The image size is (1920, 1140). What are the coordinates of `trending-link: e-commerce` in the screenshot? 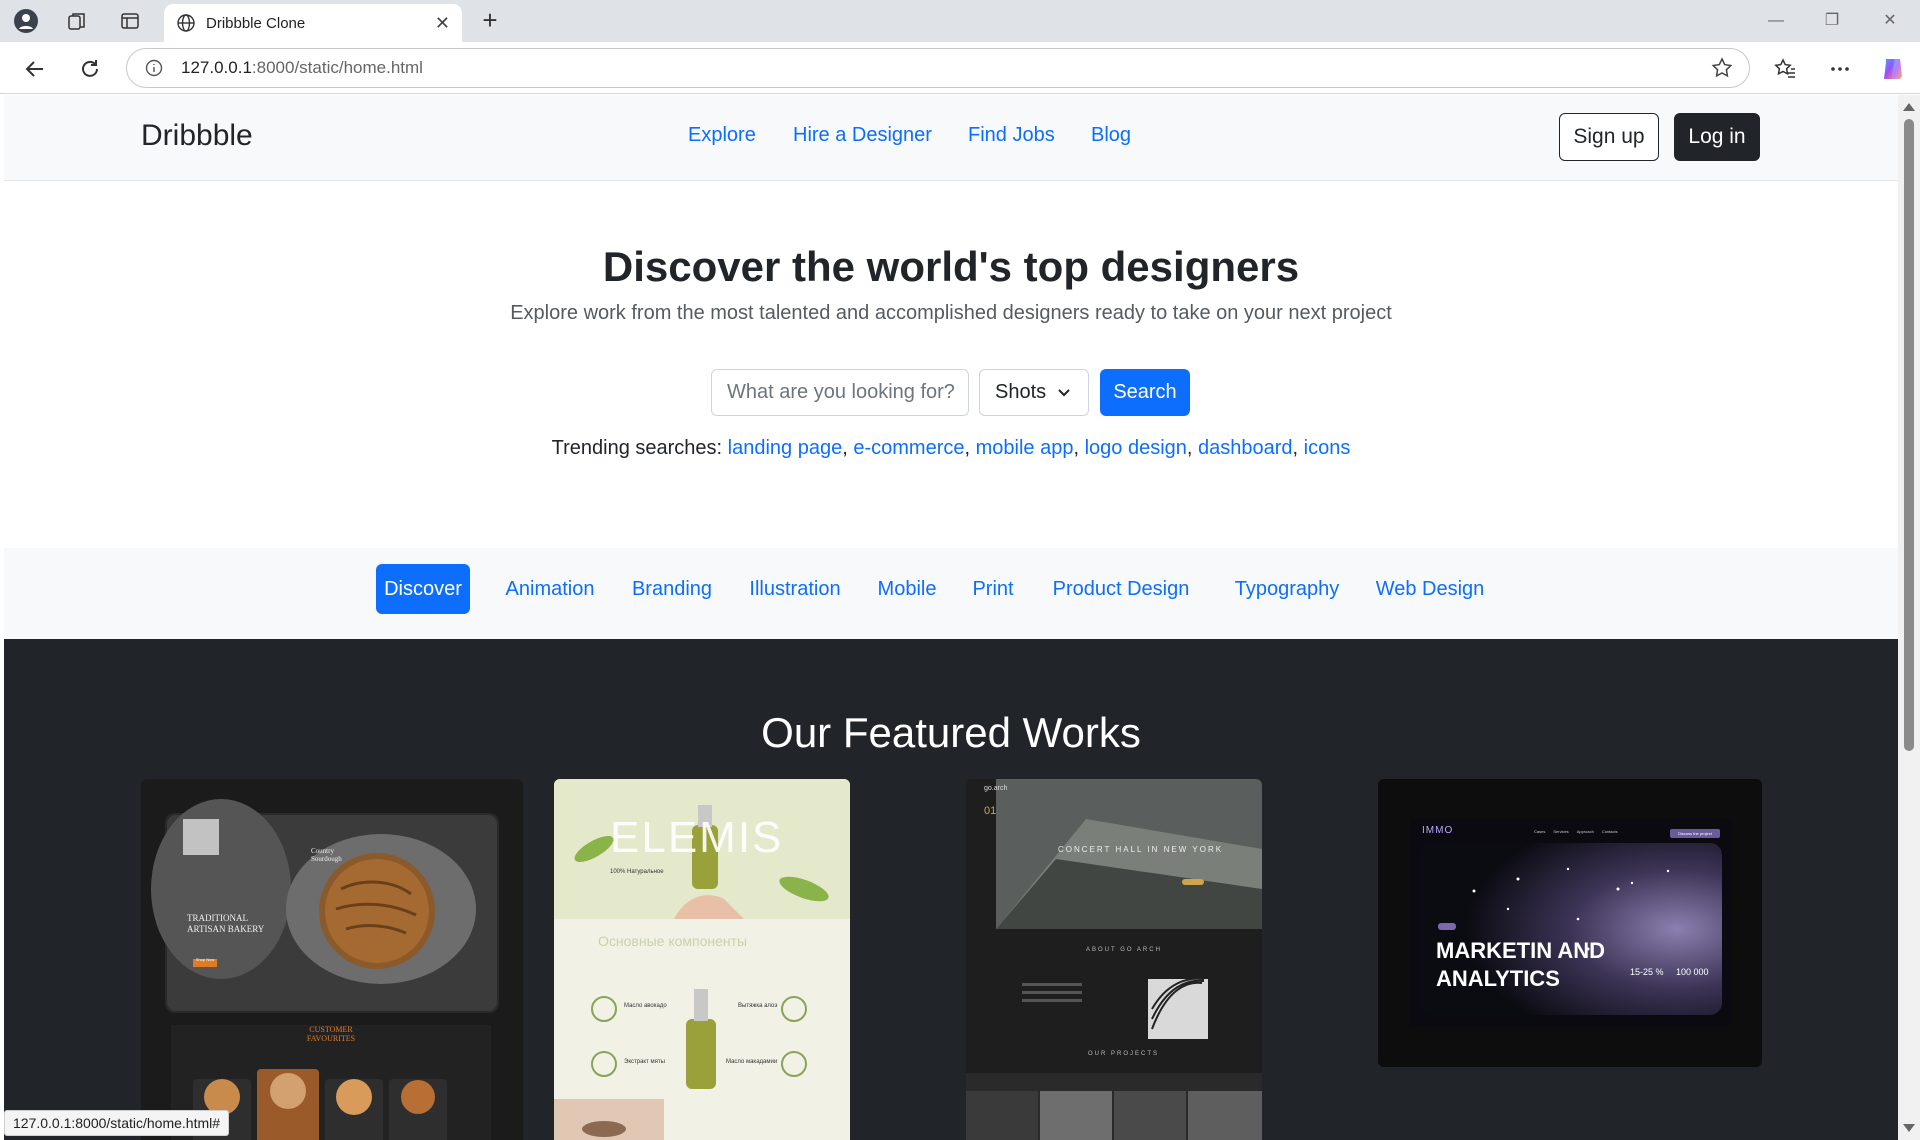 It's located at (908, 448).